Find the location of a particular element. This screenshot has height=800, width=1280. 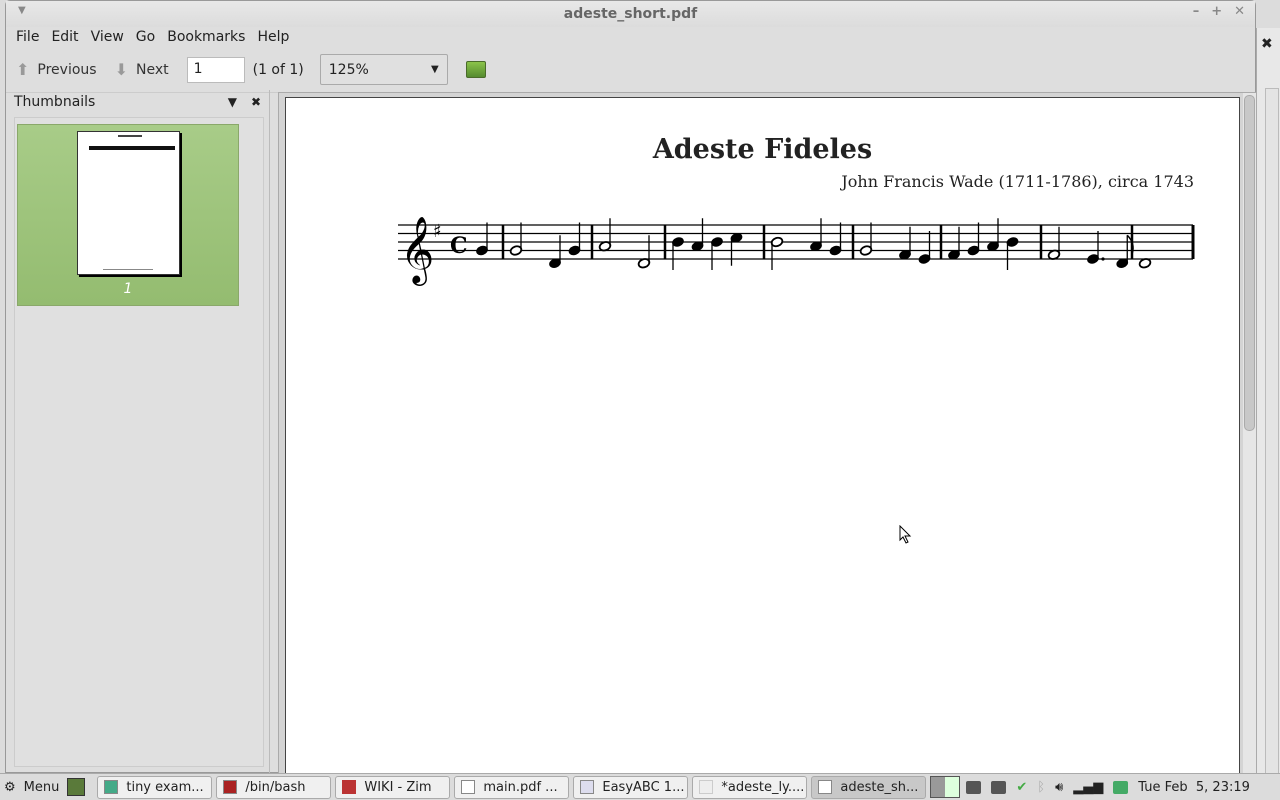

menu-edit: Edit is located at coordinates (64, 37).